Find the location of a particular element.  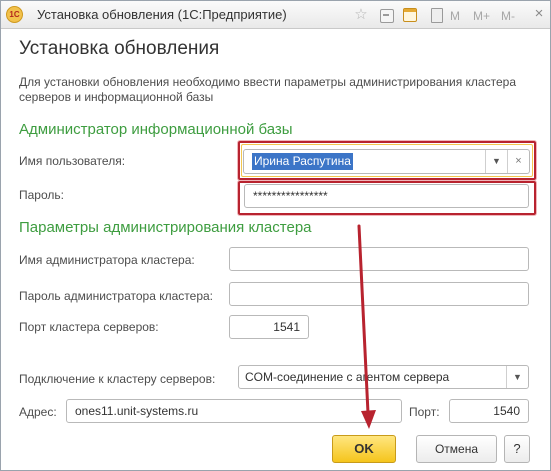

port-label: Порт: is located at coordinates (424, 412).